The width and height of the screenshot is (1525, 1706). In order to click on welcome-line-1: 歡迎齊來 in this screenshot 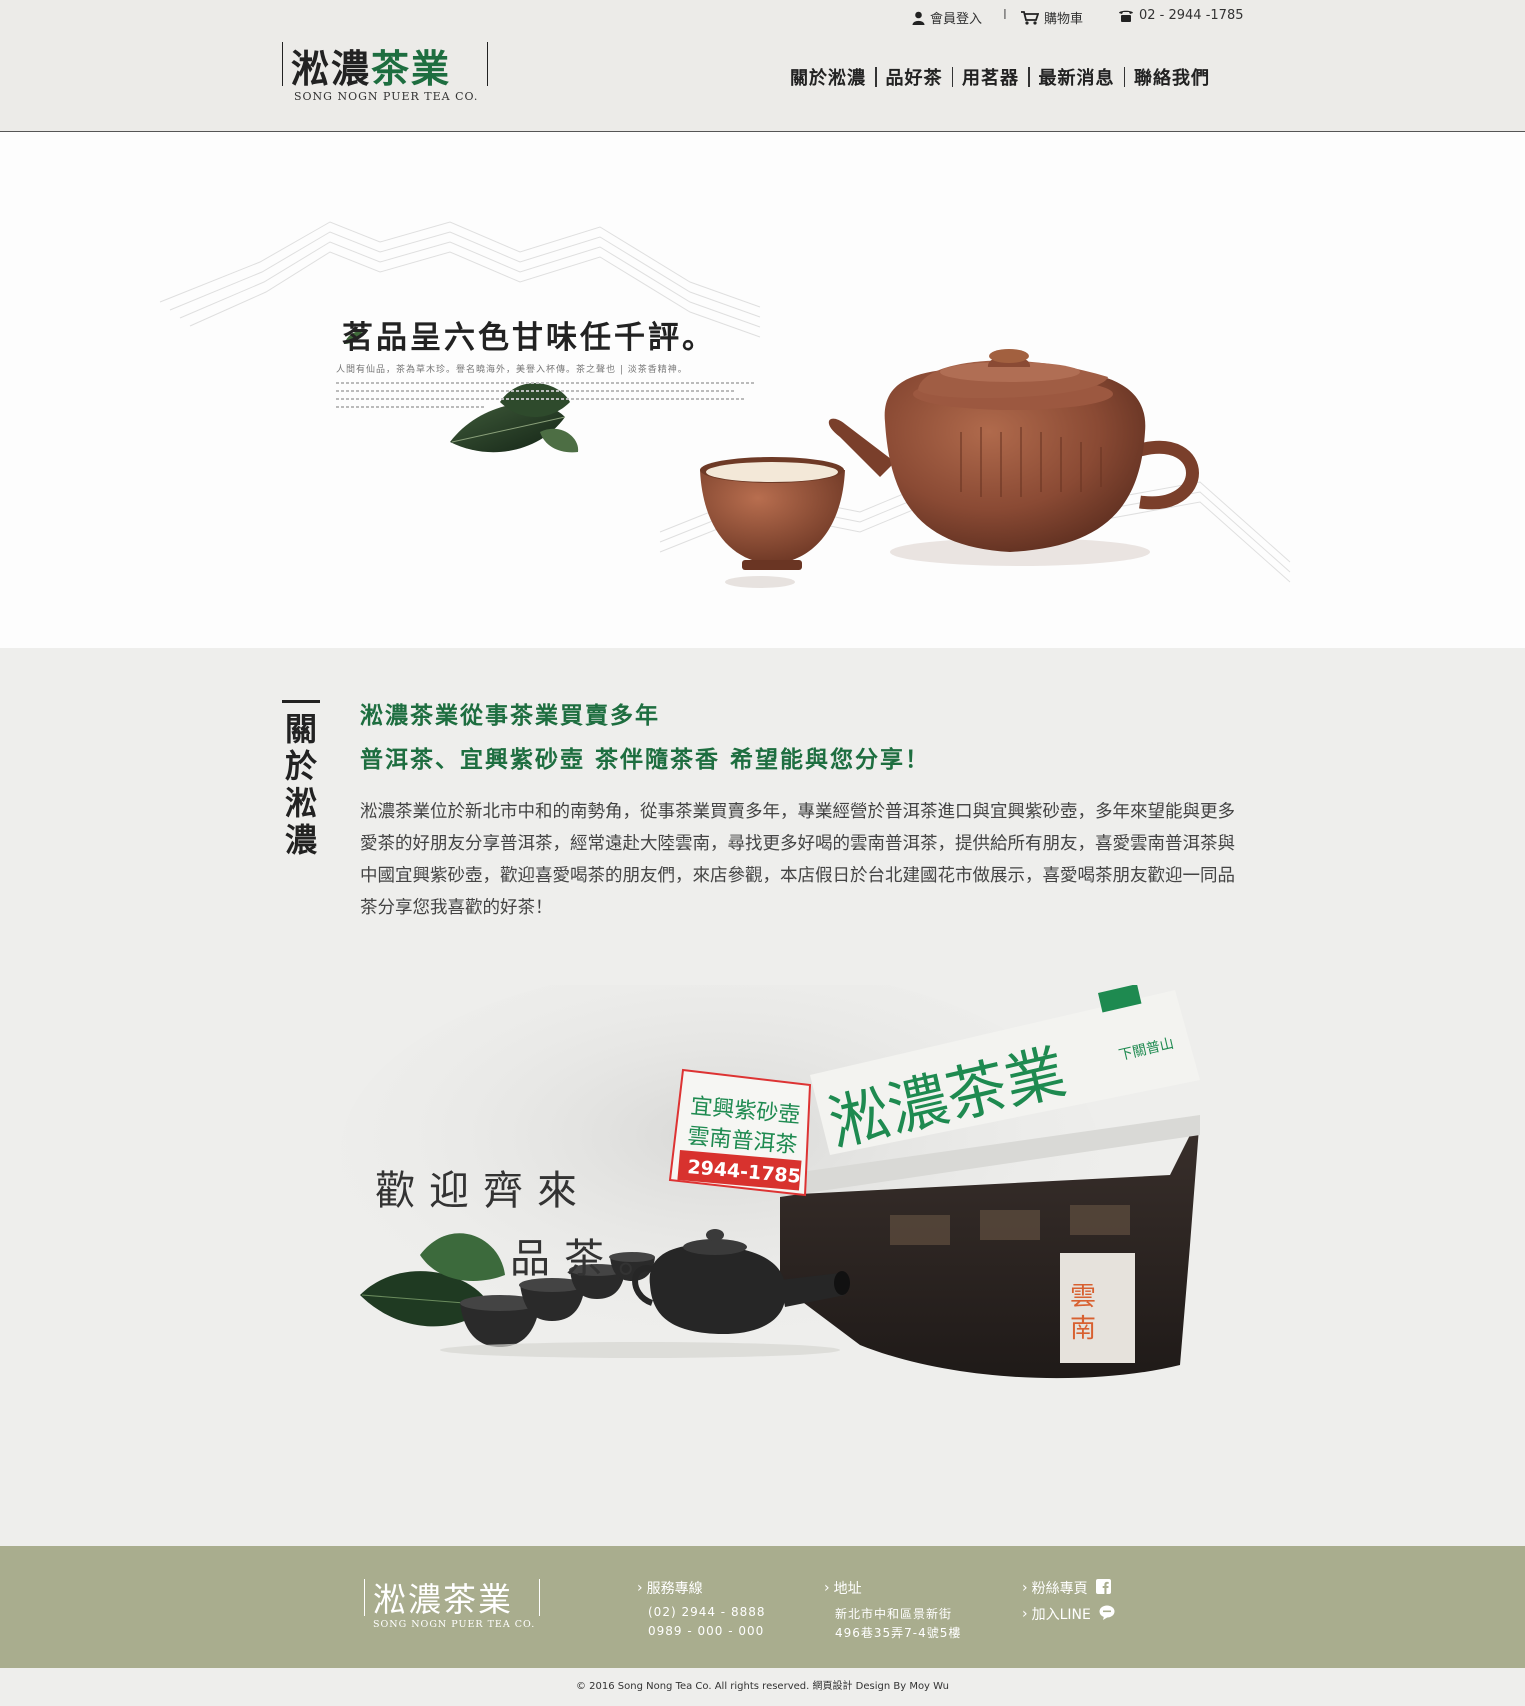, I will do `click(483, 1191)`.